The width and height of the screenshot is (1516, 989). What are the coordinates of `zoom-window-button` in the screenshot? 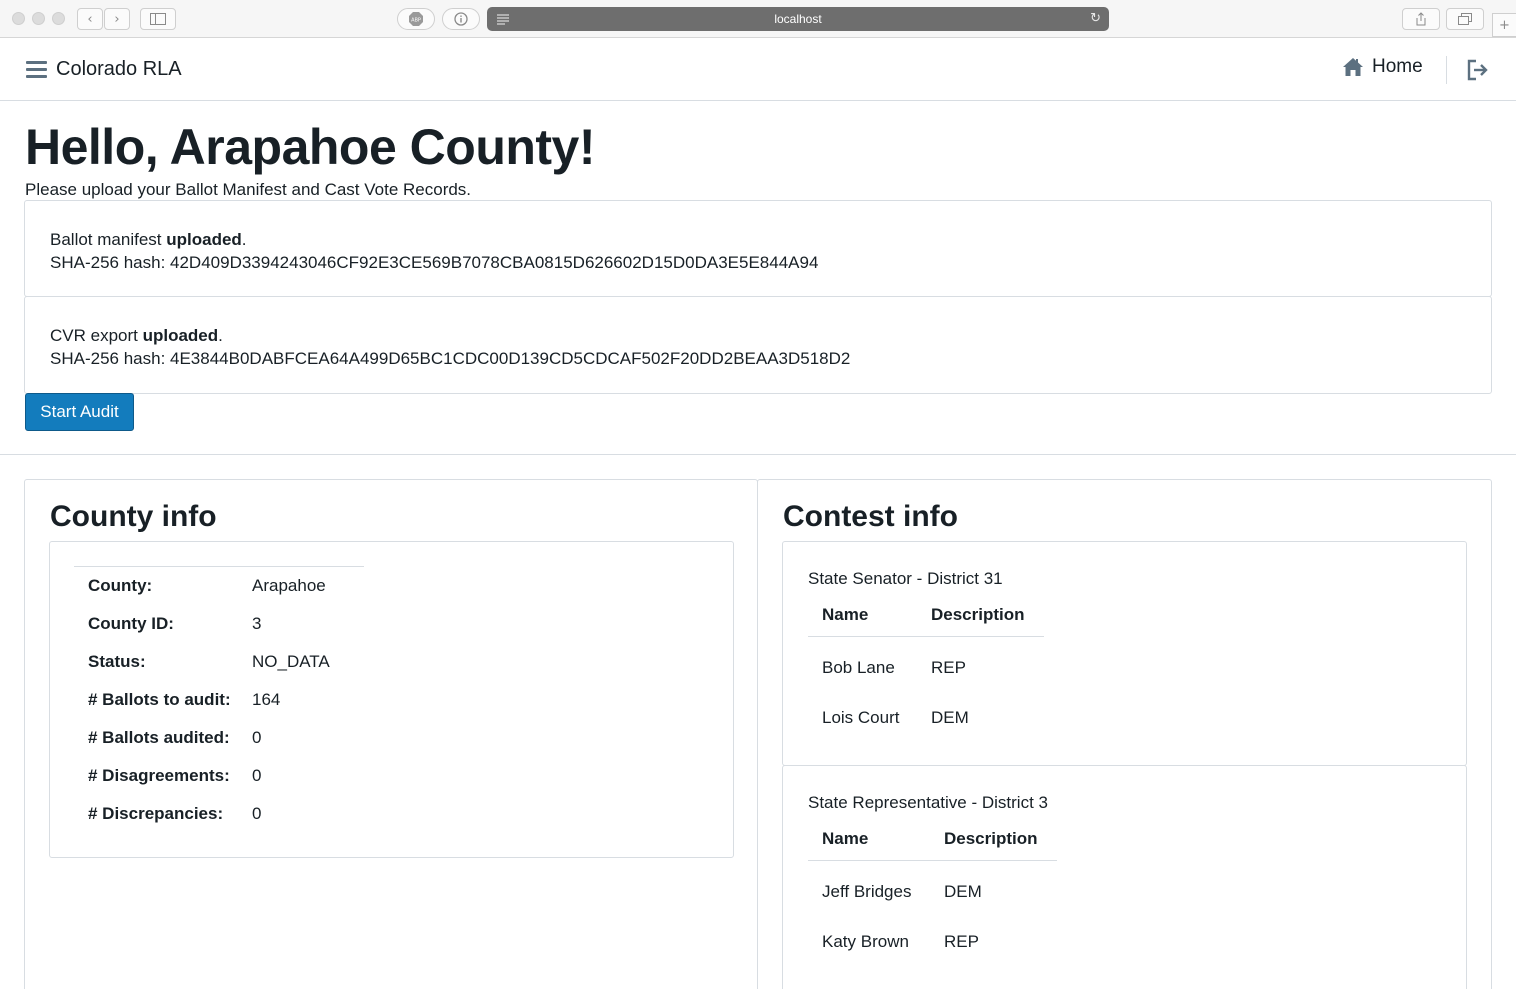 It's located at (58, 18).